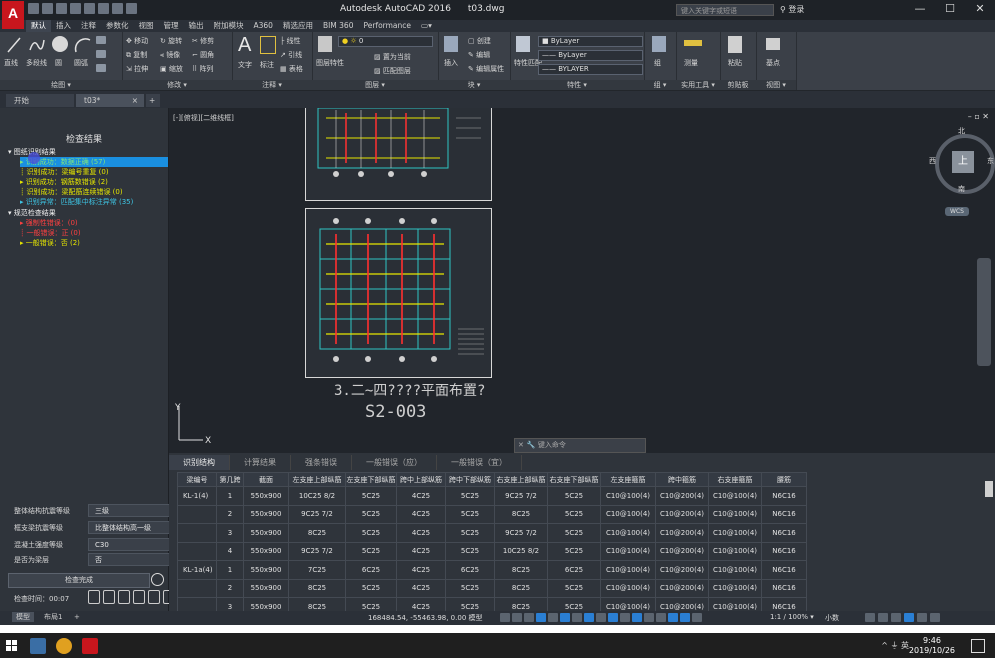 The image size is (995, 658). Describe the element at coordinates (909, 617) in the screenshot. I see `hardware-acceleration-icon` at that location.